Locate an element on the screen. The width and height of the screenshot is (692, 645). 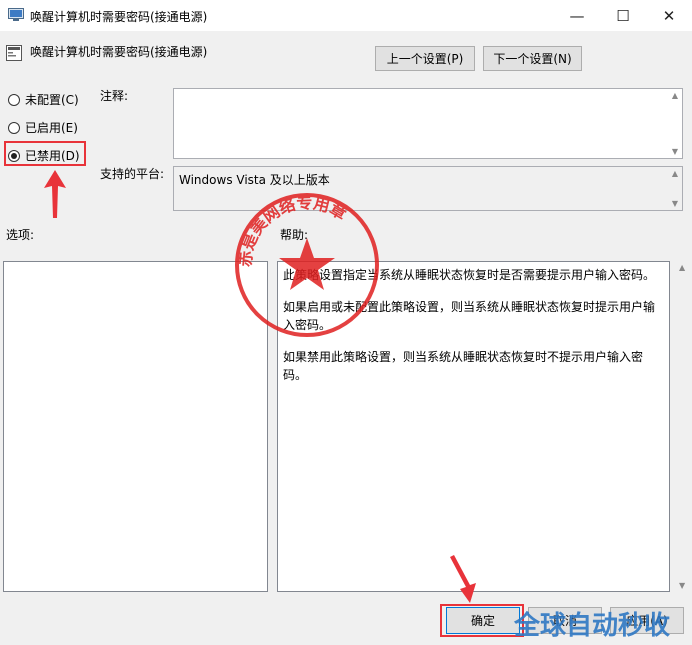
window-title: 唤醒计算机时需要密码(接通电源) is located at coordinates (119, 17).